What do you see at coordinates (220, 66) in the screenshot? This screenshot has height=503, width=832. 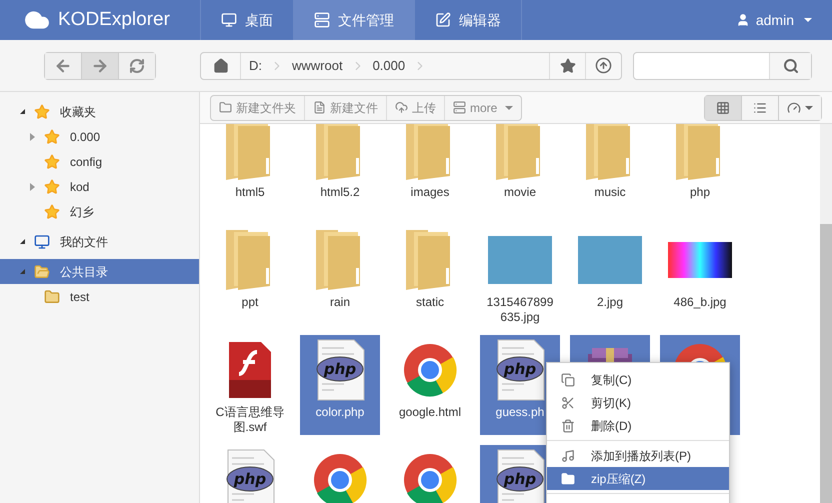 I see `home-icon` at bounding box center [220, 66].